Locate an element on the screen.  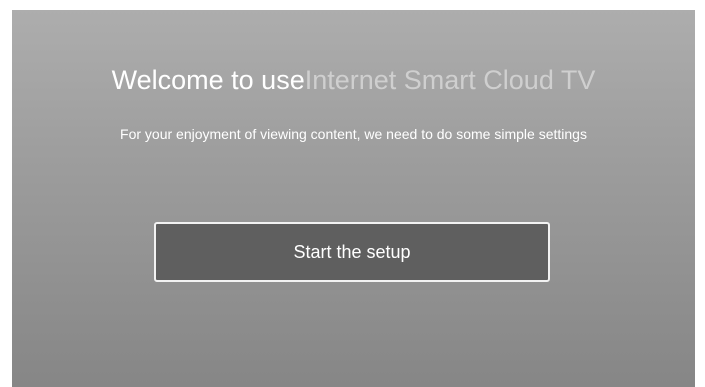
start-setup-button: Start the setup is located at coordinates (352, 252).